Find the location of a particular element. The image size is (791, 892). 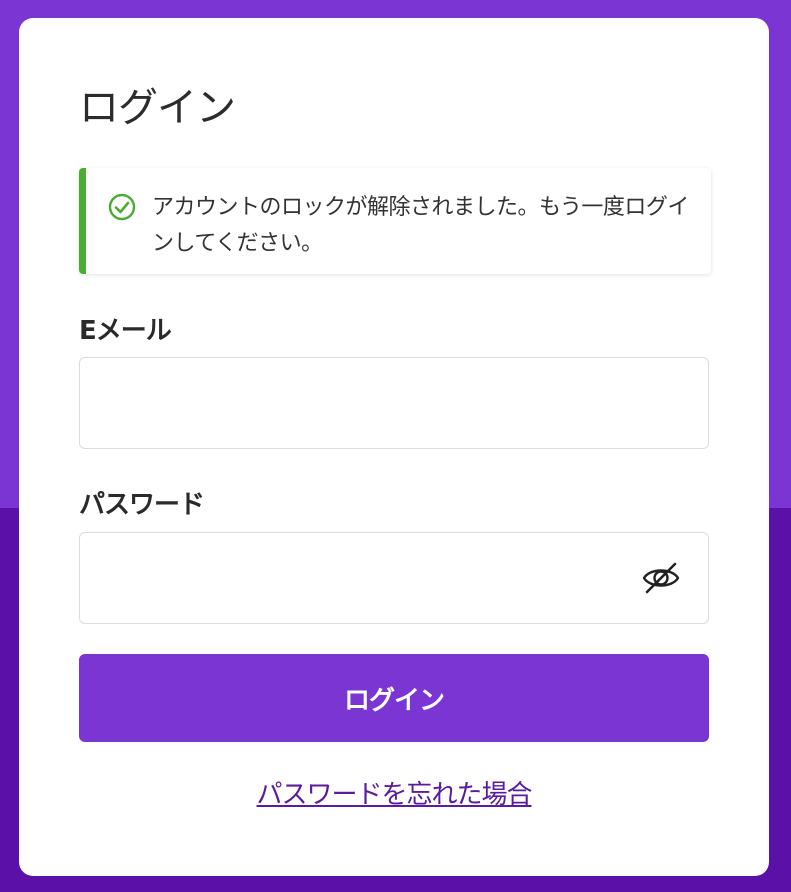

login-button: ログイン is located at coordinates (394, 698).